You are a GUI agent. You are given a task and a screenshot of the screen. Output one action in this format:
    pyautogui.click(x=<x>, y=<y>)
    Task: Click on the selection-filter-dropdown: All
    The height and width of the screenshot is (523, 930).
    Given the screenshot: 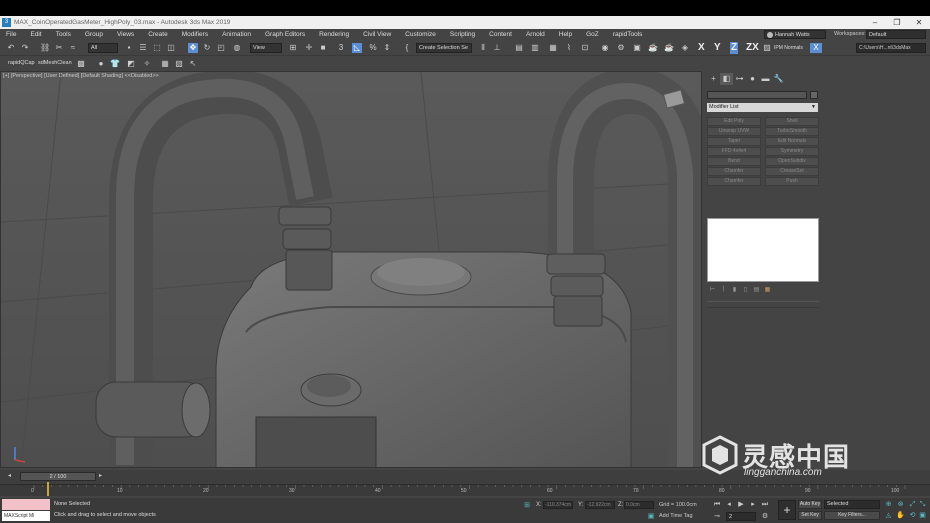 What is the action you would take?
    pyautogui.click(x=103, y=48)
    